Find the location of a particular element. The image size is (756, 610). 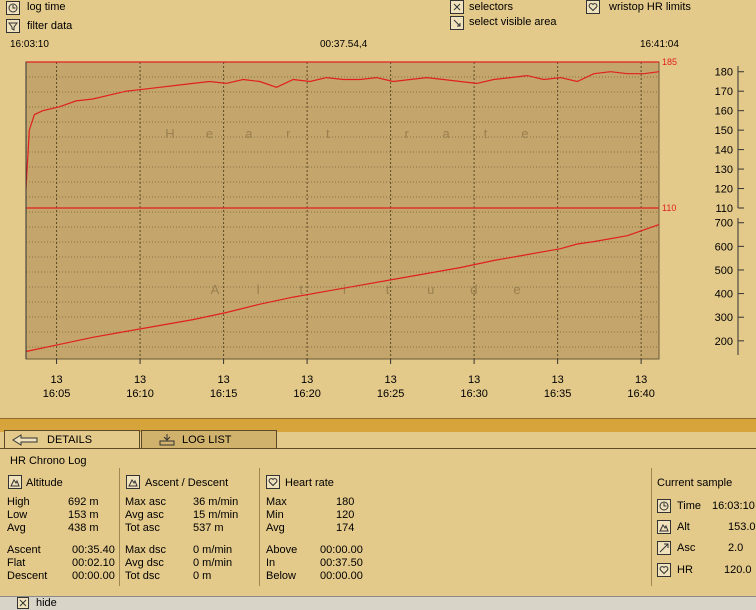

altitude-series-title: A is located at coordinates (215, 289).